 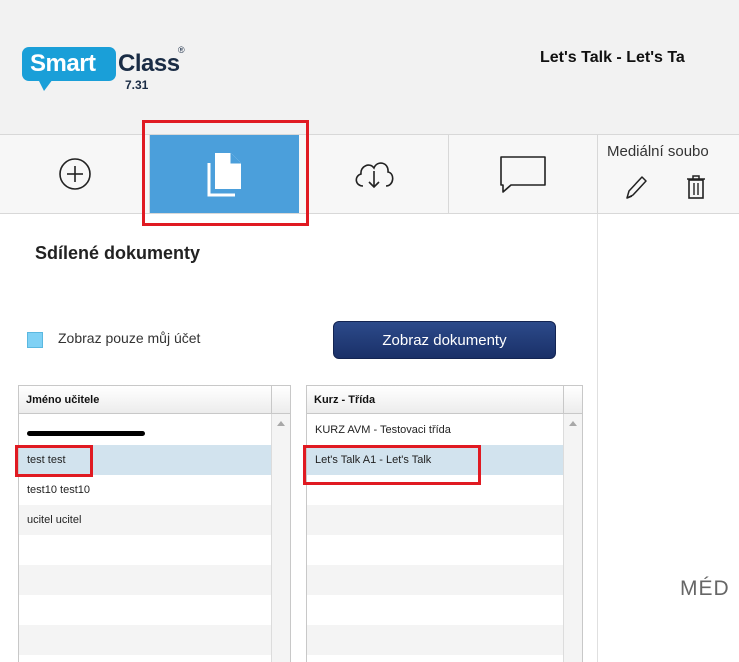 I want to click on main-toolbar, so click(x=298, y=174).